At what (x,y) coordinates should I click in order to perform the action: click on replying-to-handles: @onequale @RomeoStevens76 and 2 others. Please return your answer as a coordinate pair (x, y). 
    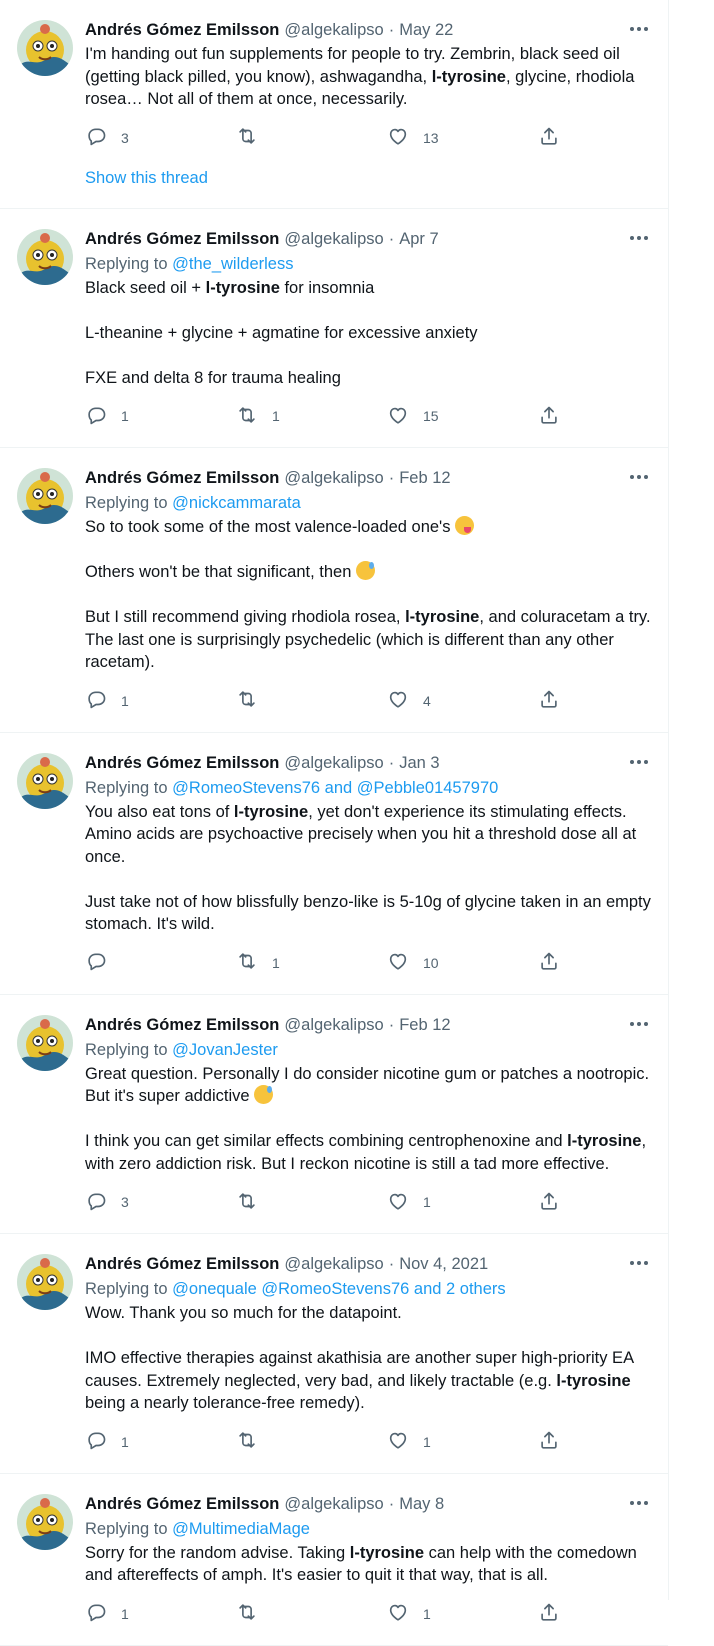
    Looking at the image, I should click on (338, 1289).